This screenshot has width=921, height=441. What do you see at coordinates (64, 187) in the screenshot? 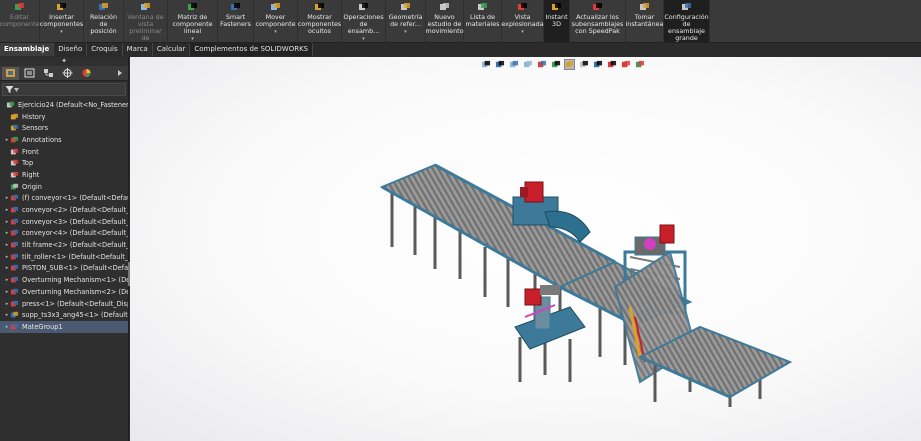
I see `tree-item: Origin` at bounding box center [64, 187].